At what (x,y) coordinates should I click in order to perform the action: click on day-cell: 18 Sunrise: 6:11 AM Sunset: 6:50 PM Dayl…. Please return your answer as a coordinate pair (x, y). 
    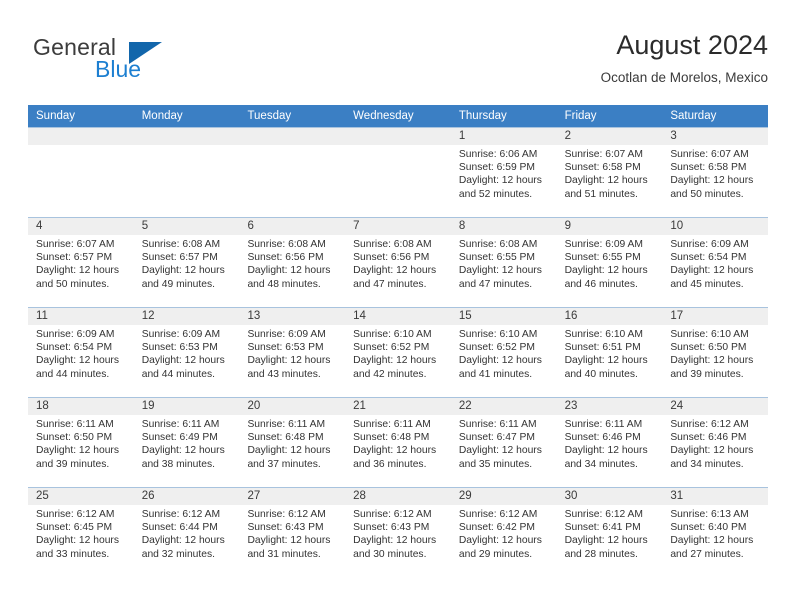
    Looking at the image, I should click on (81, 442).